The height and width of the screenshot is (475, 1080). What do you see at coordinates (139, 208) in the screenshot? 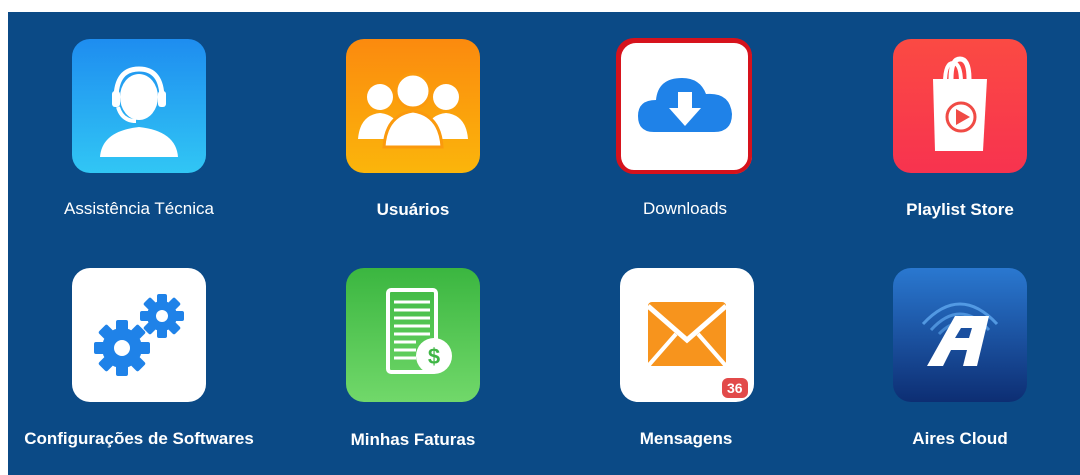
I see `app-label: Assistência Técnica` at bounding box center [139, 208].